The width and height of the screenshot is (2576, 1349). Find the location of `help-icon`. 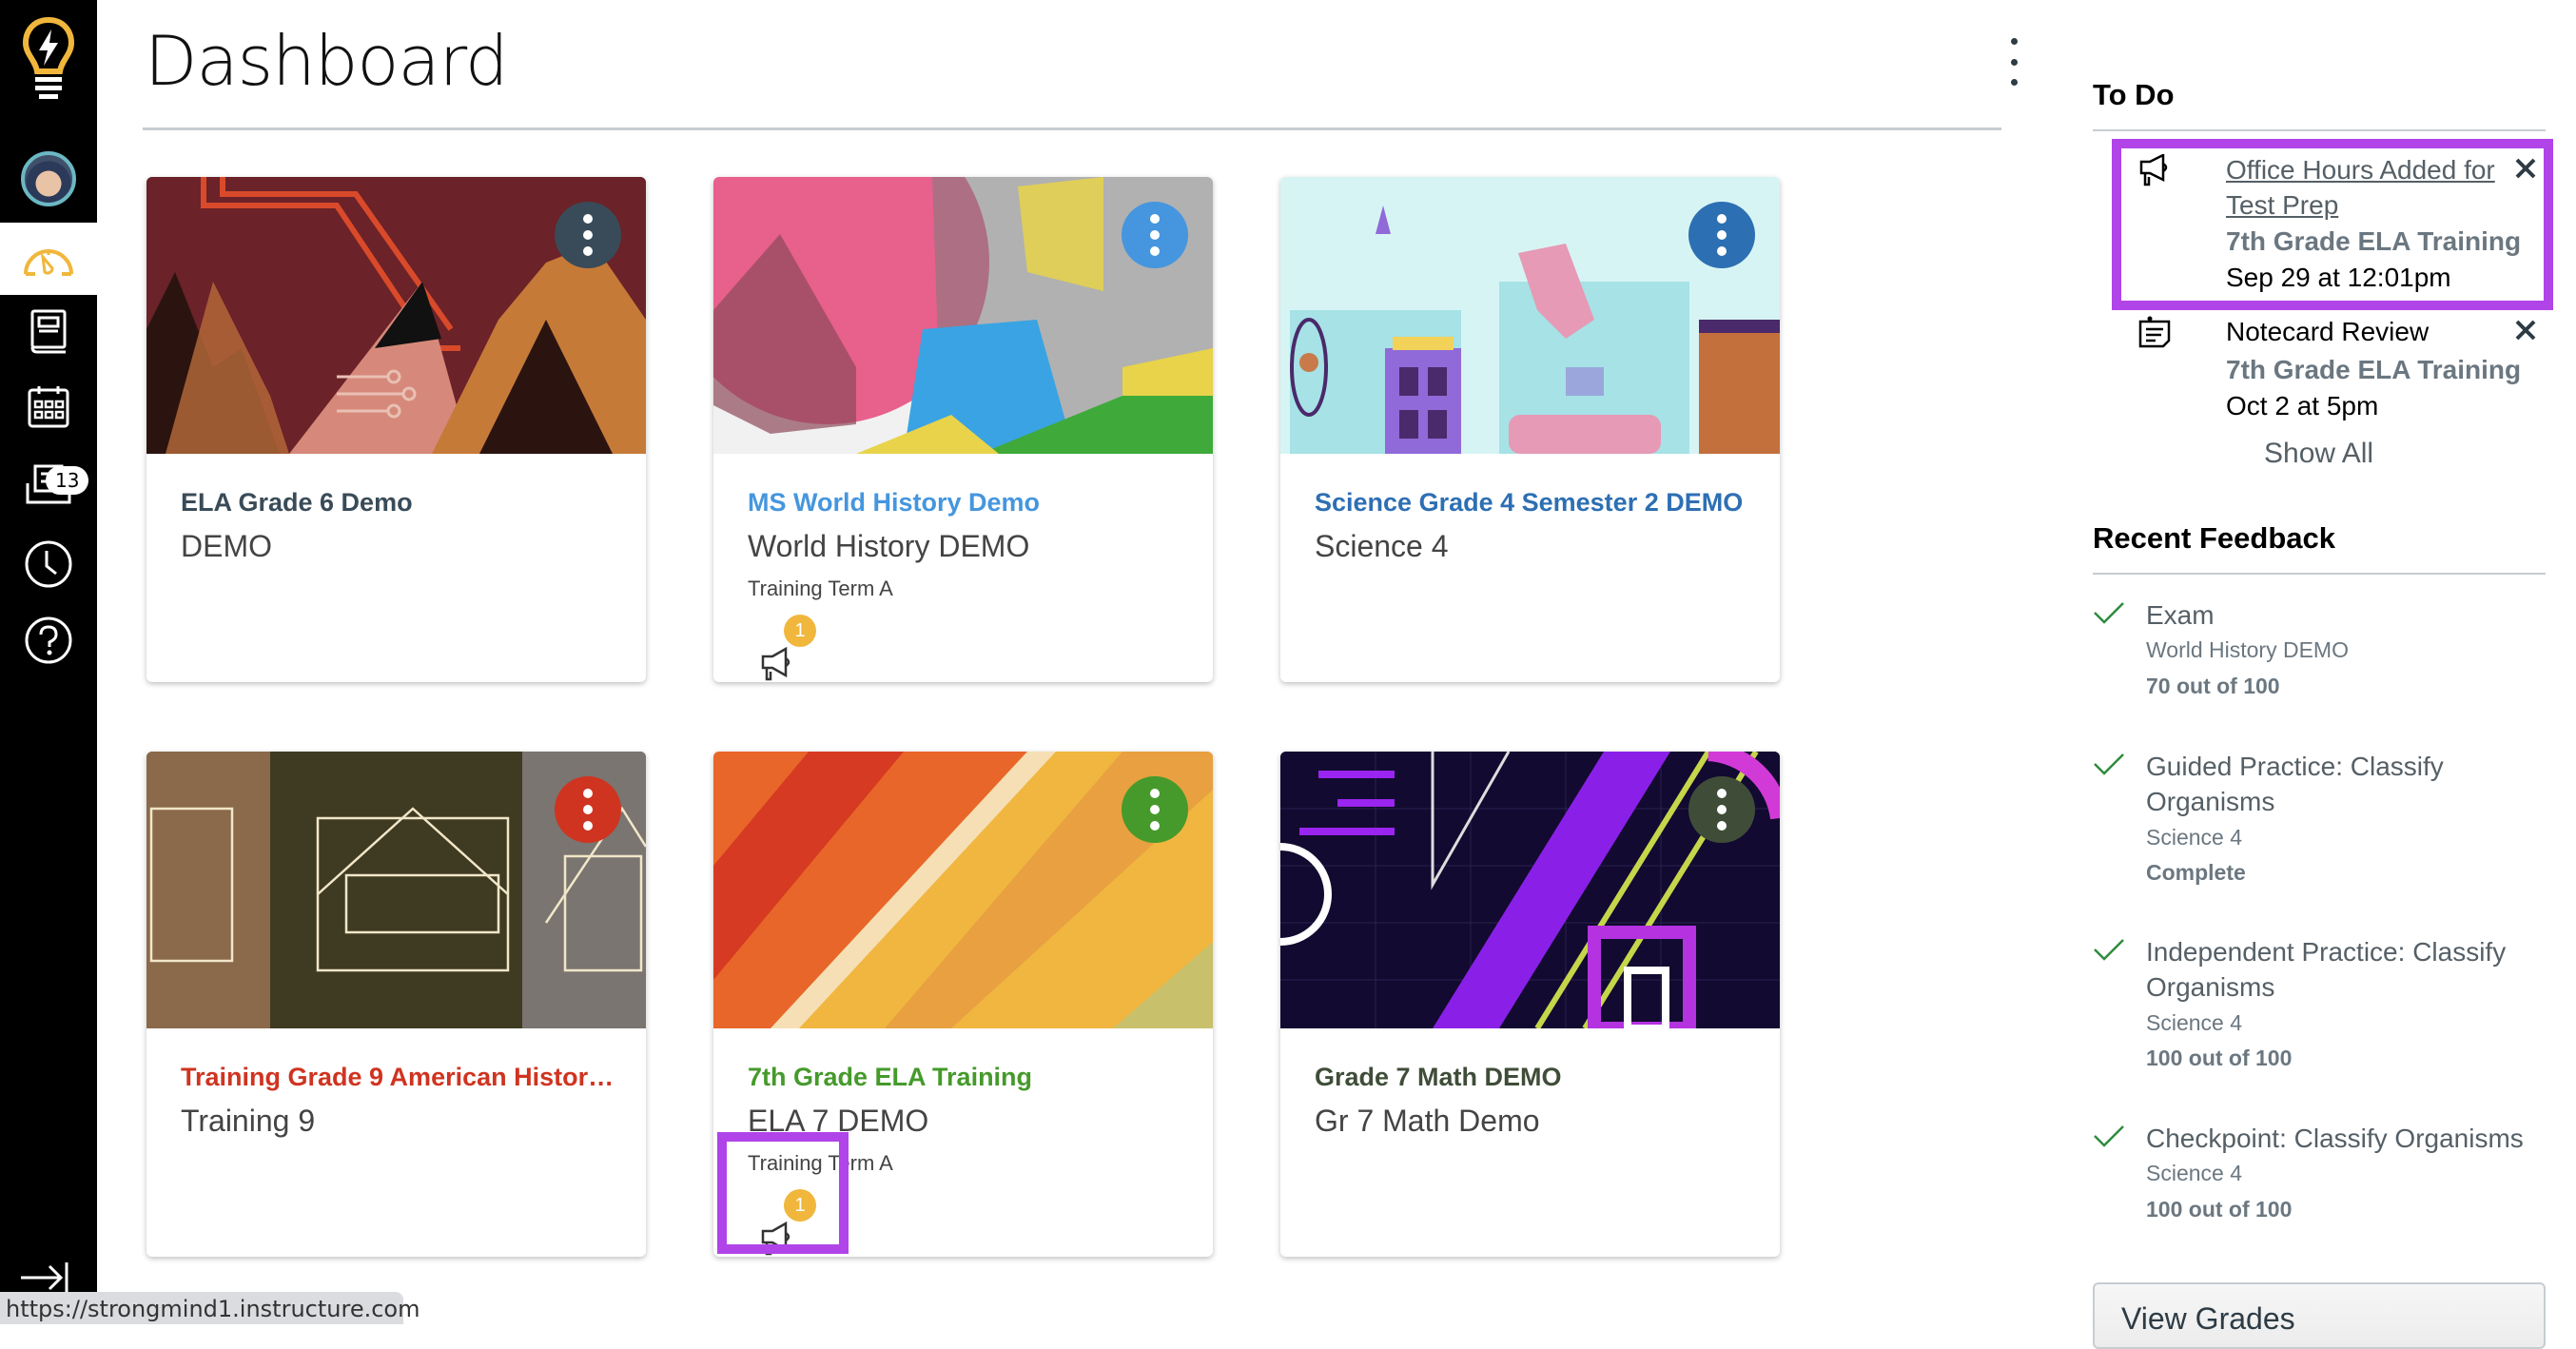

help-icon is located at coordinates (49, 640).